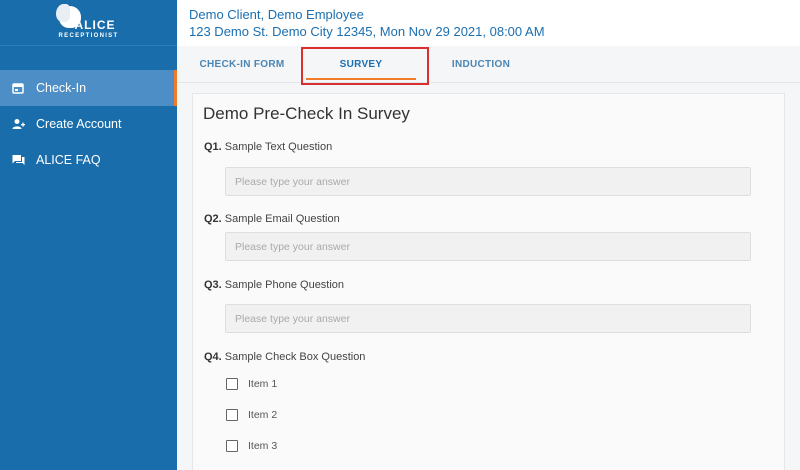 Image resolution: width=800 pixels, height=470 pixels. I want to click on tab-bar: CHECK-IN FORM SURVEY INDUCTION, so click(488, 65).